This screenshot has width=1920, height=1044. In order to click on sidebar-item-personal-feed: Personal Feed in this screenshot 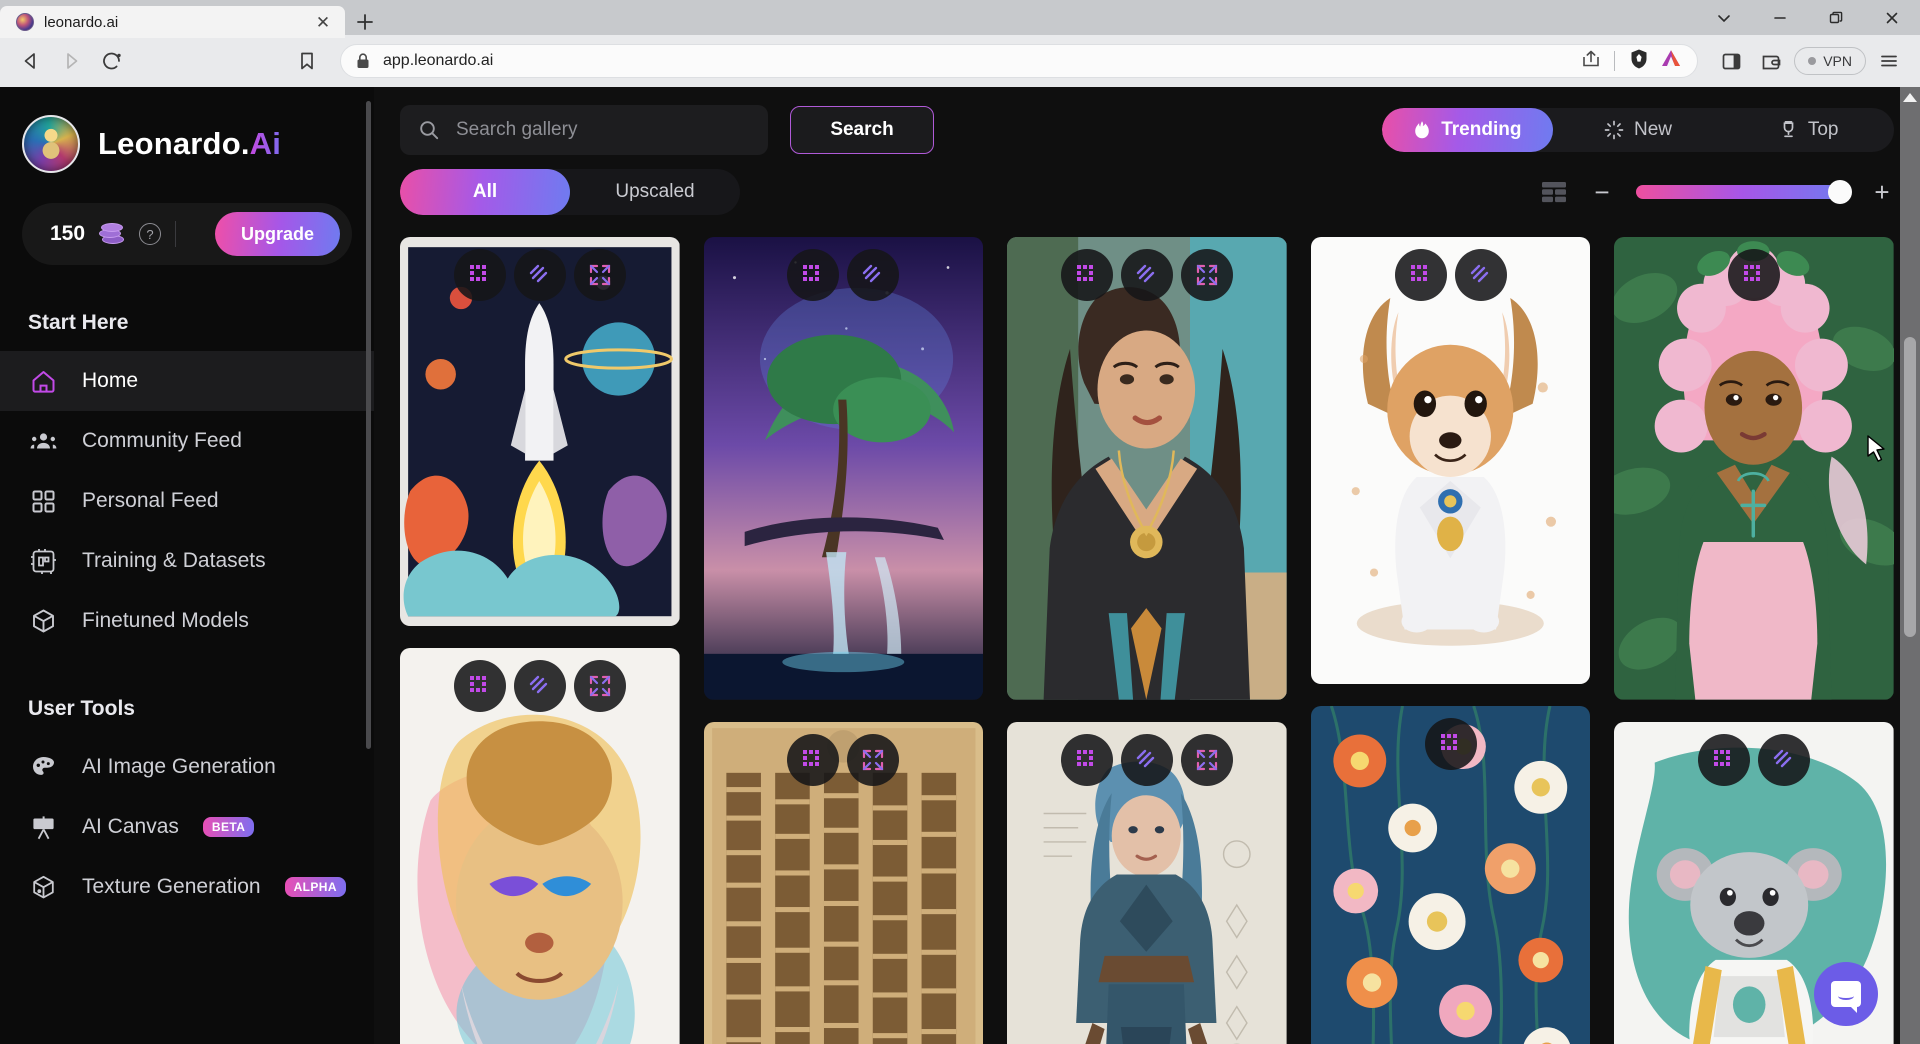, I will do `click(187, 501)`.